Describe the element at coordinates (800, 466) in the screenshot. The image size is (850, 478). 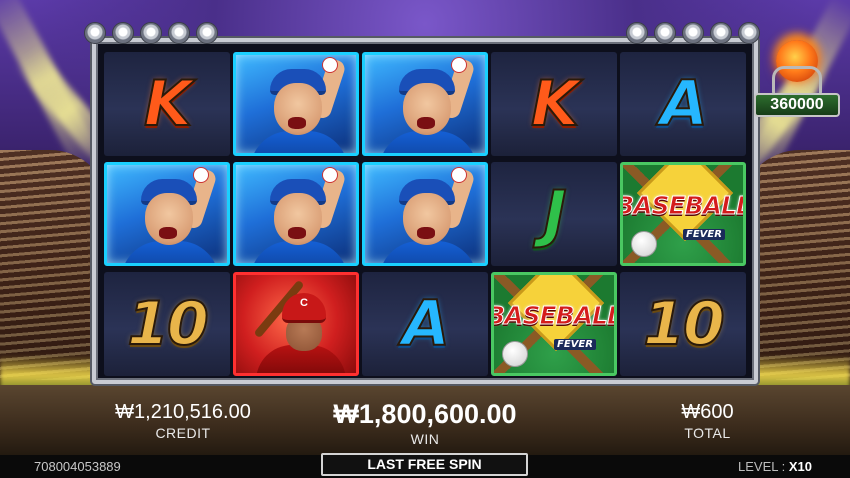
I see `level-value: X10` at that location.